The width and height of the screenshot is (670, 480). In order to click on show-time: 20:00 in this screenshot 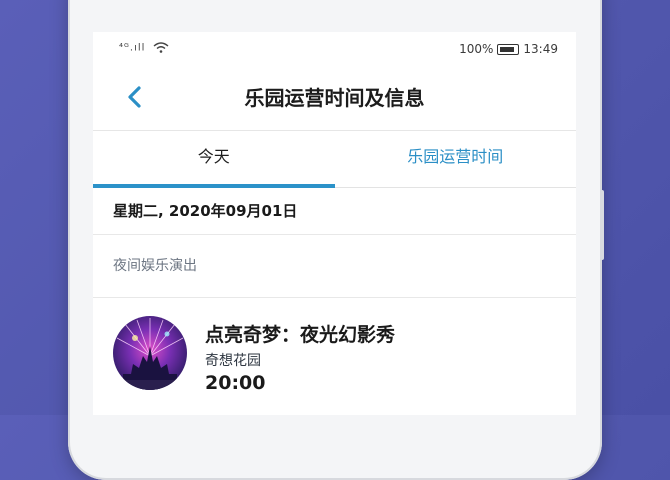, I will do `click(235, 383)`.